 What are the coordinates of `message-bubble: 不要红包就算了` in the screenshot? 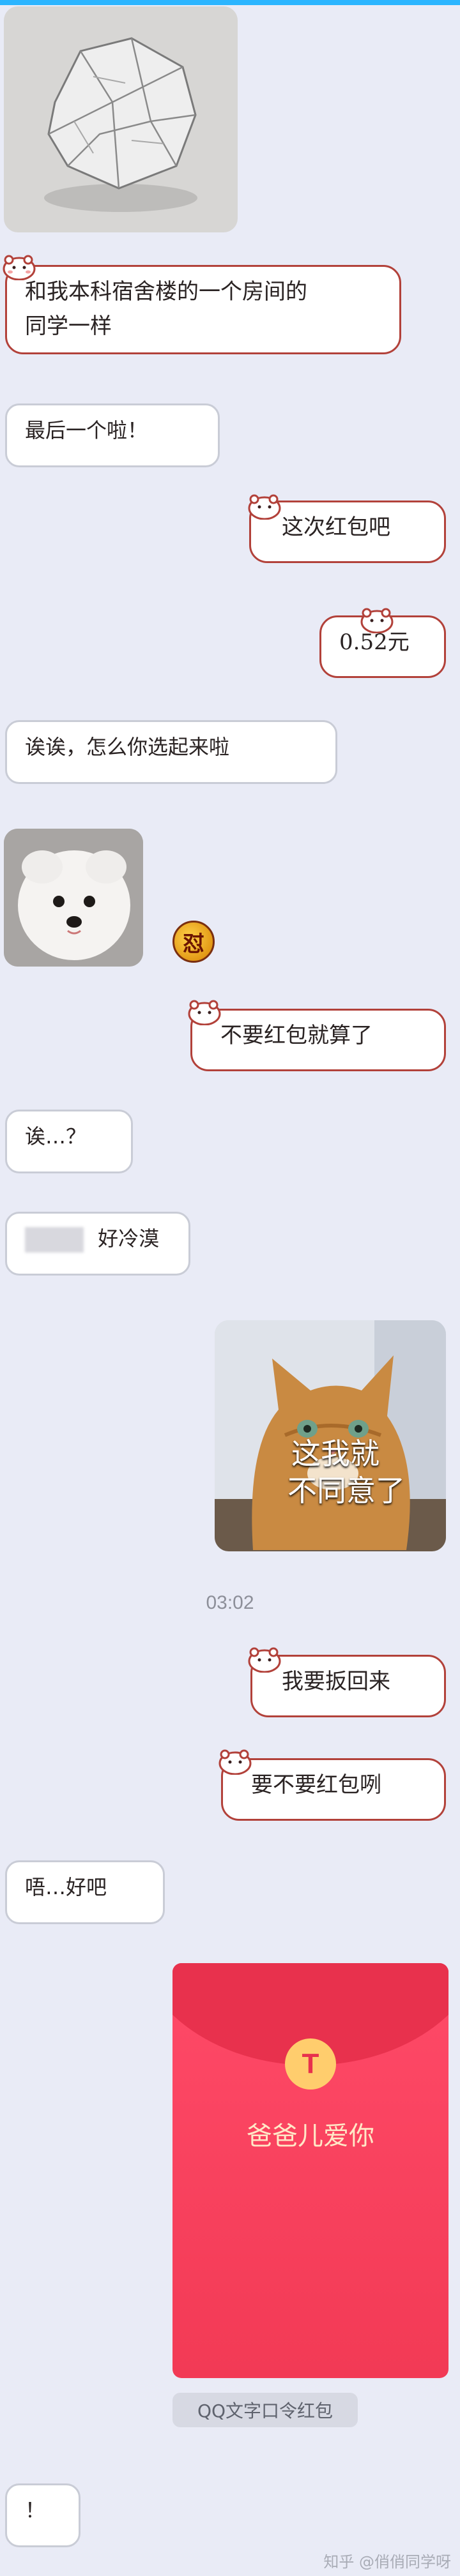 It's located at (318, 1040).